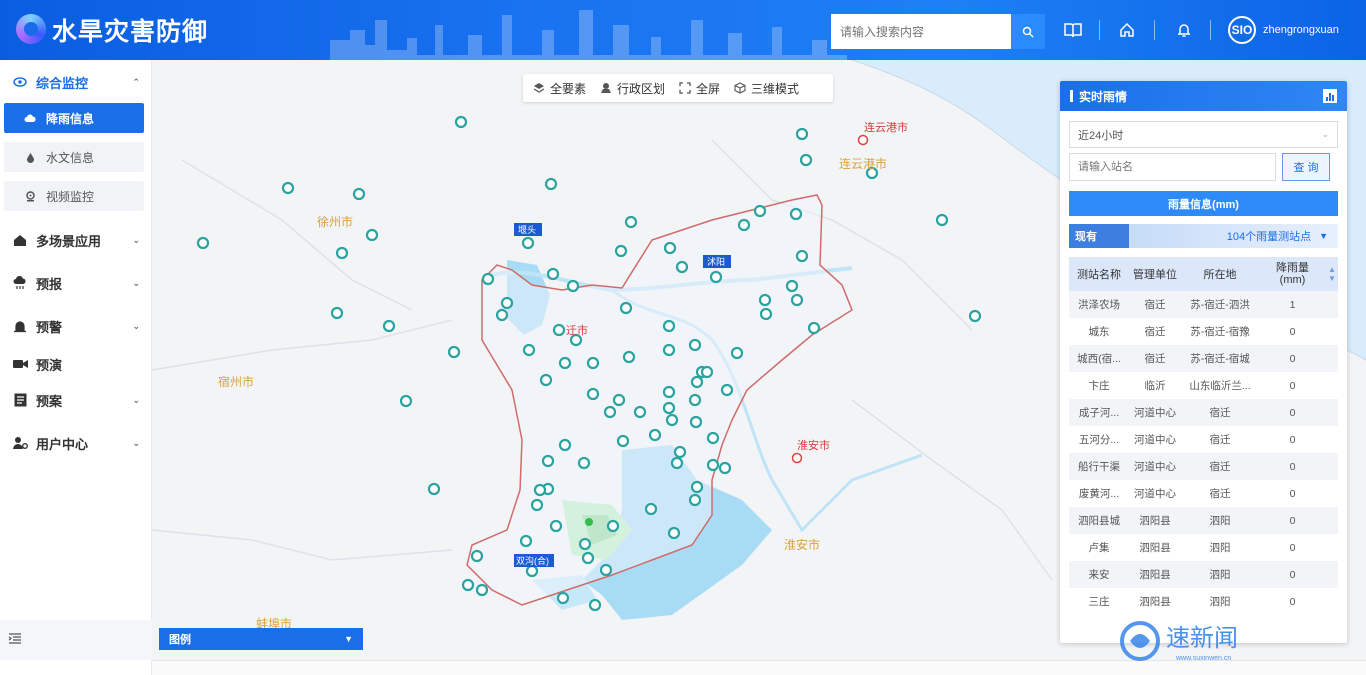  Describe the element at coordinates (1203, 385) in the screenshot. I see `table-row: 卞庄 临沂 山东临沂兰... 0` at that location.